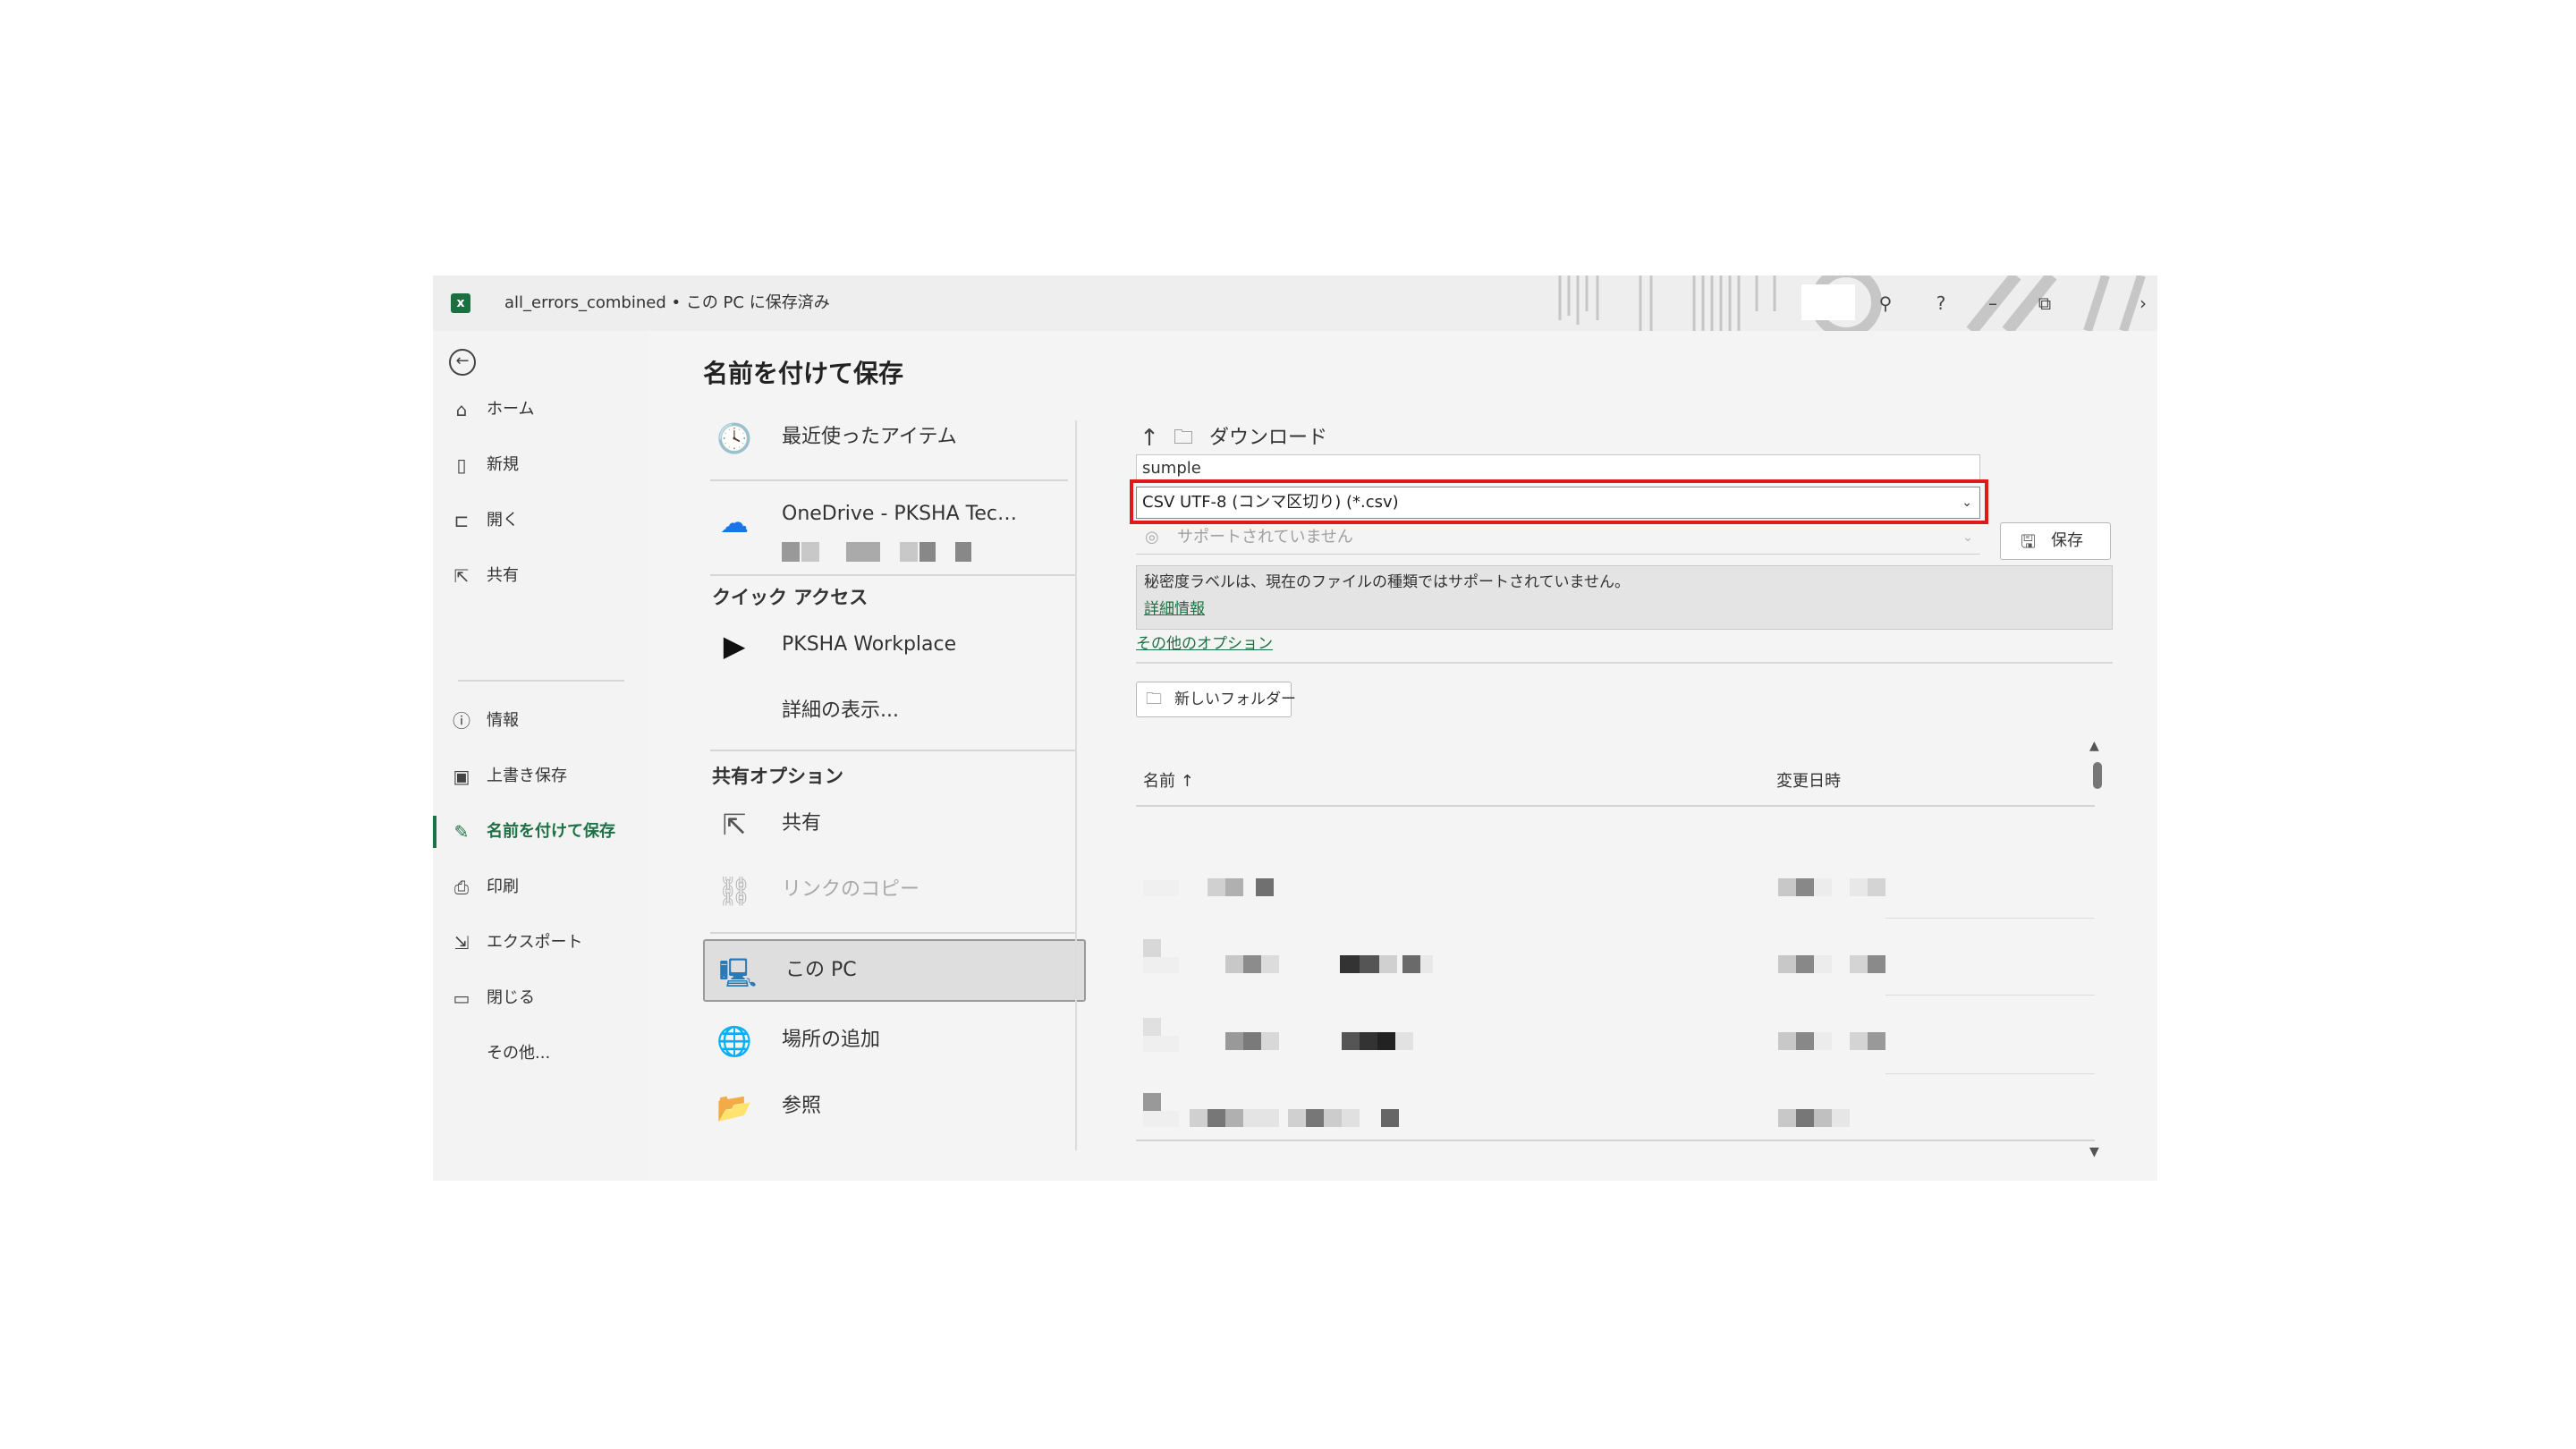  What do you see at coordinates (461, 998) in the screenshot?
I see `close-folder-icon: ▭` at bounding box center [461, 998].